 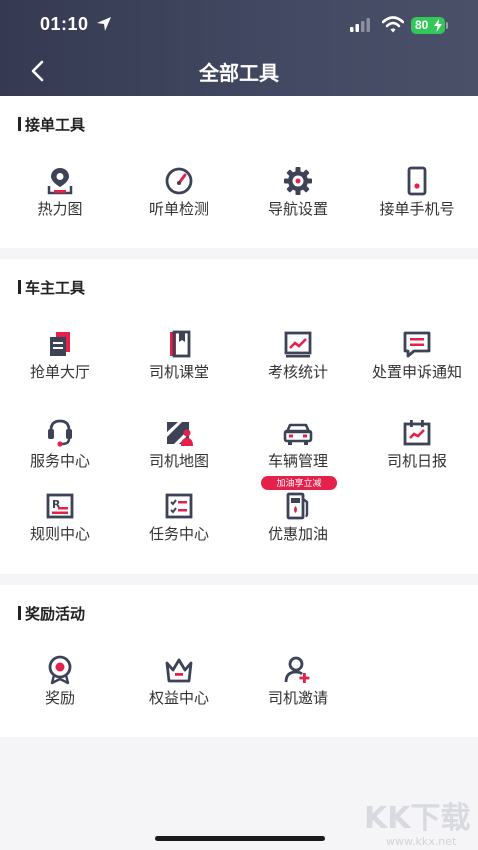 What do you see at coordinates (60, 506) in the screenshot?
I see `rules-icon: R` at bounding box center [60, 506].